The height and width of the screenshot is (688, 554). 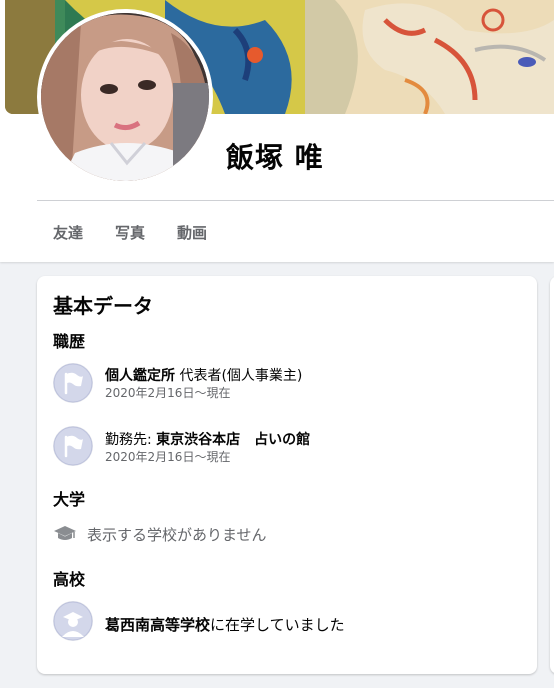 What do you see at coordinates (239, 376) in the screenshot?
I see `position: 代表者(個人事業主)` at bounding box center [239, 376].